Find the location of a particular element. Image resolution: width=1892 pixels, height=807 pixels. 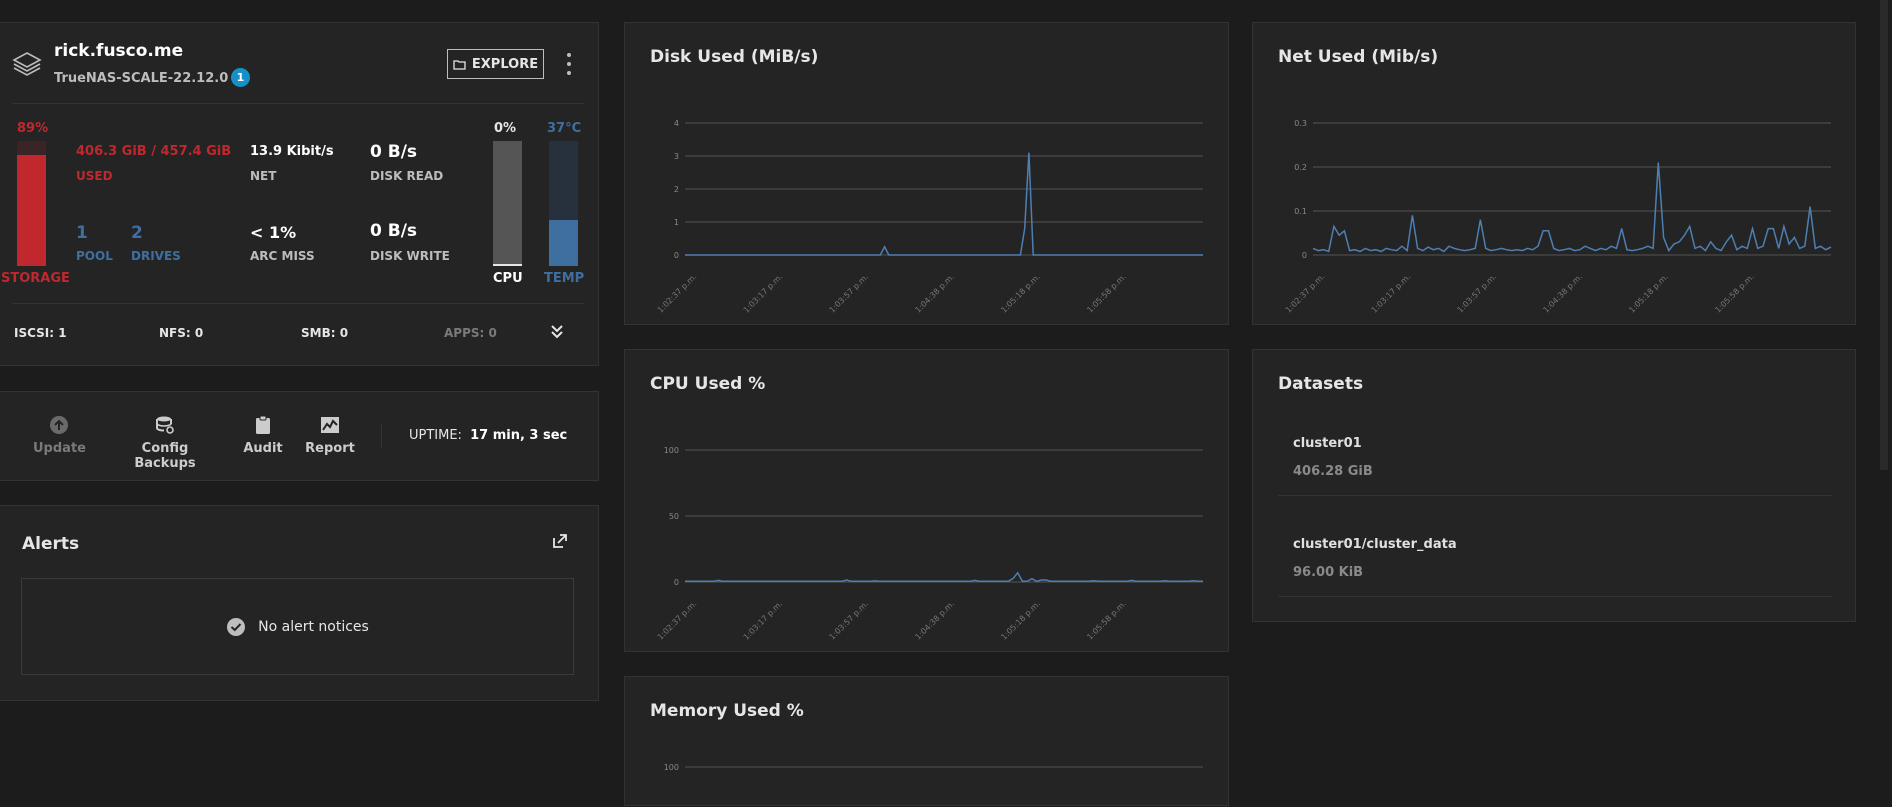

update-label: Update is located at coordinates (59, 448).